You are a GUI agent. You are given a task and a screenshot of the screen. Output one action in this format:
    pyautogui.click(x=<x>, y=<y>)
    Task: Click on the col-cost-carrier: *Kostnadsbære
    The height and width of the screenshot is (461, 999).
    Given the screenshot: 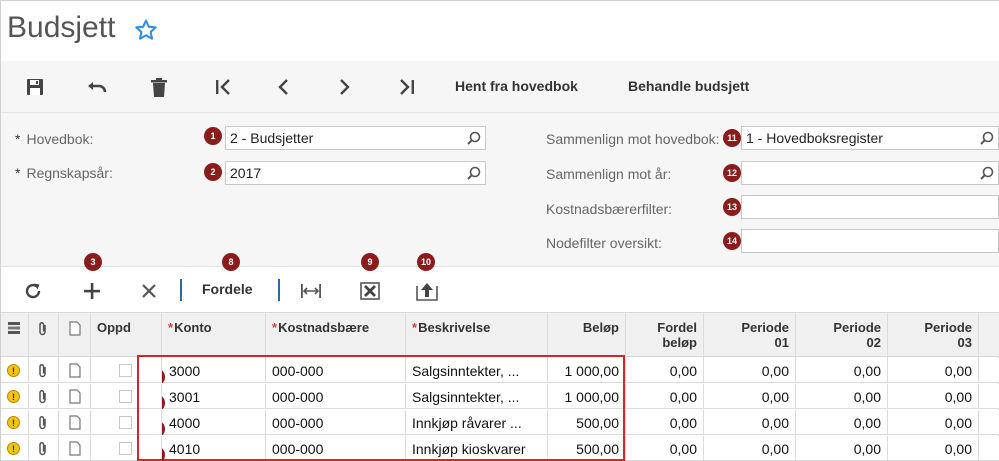 What is the action you would take?
    pyautogui.click(x=336, y=335)
    